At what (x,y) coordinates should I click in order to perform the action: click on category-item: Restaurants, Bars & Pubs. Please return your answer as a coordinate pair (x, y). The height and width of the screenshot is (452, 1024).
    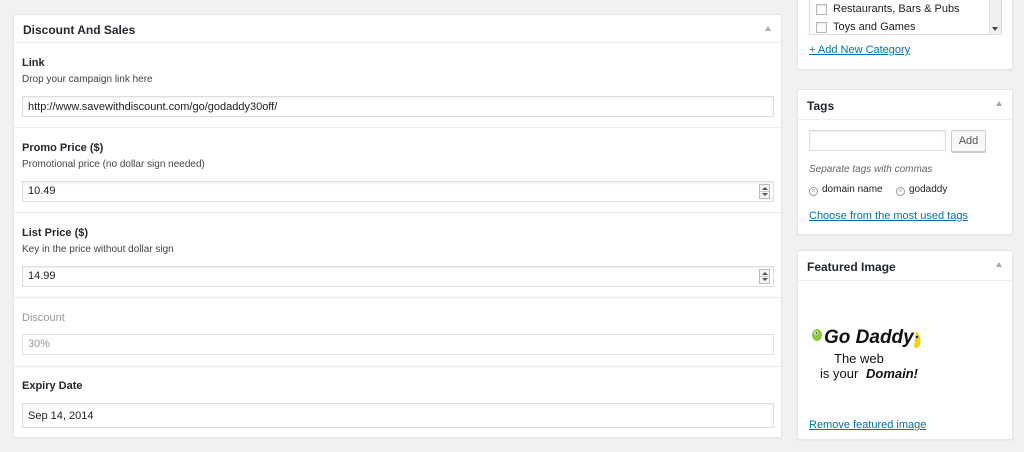
    Looking at the image, I should click on (888, 9).